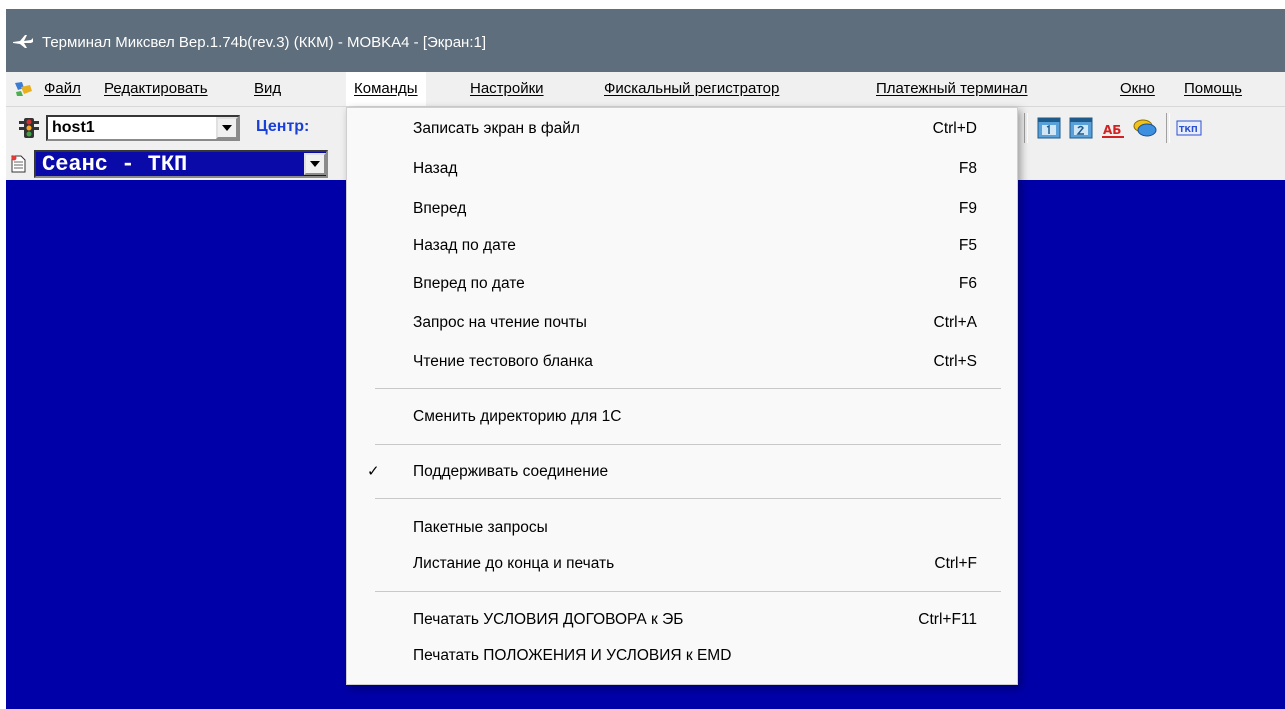 The width and height of the screenshot is (1285, 709). Describe the element at coordinates (19, 164) in the screenshot. I see `new-document-icon` at that location.